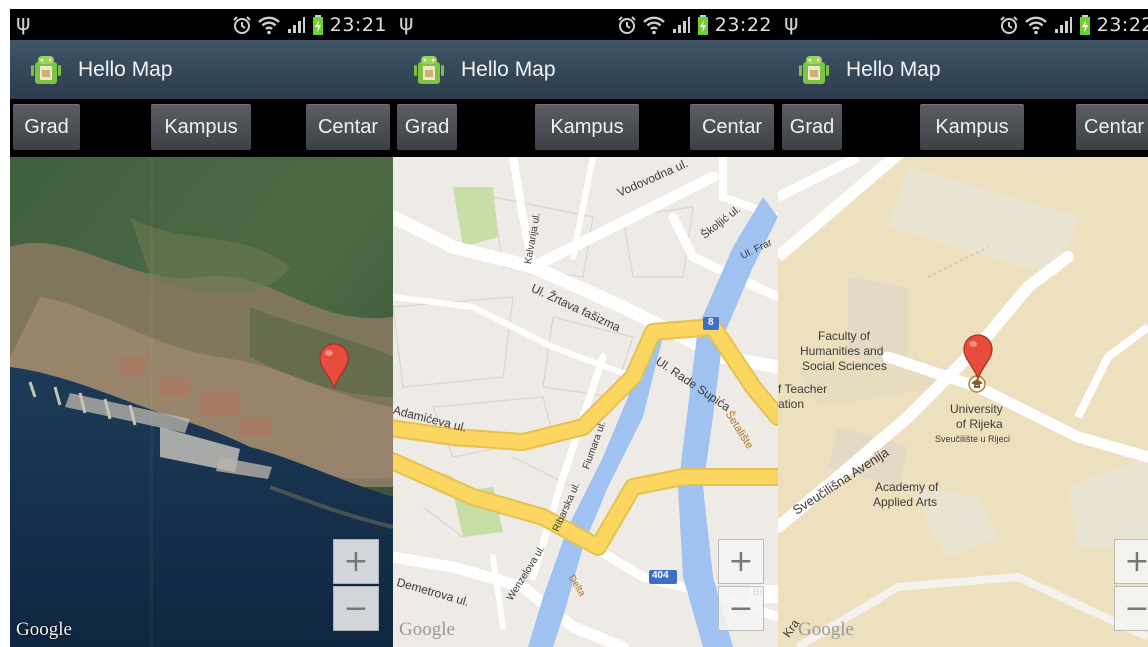 The height and width of the screenshot is (647, 1148). I want to click on place-university: University, so click(976, 409).